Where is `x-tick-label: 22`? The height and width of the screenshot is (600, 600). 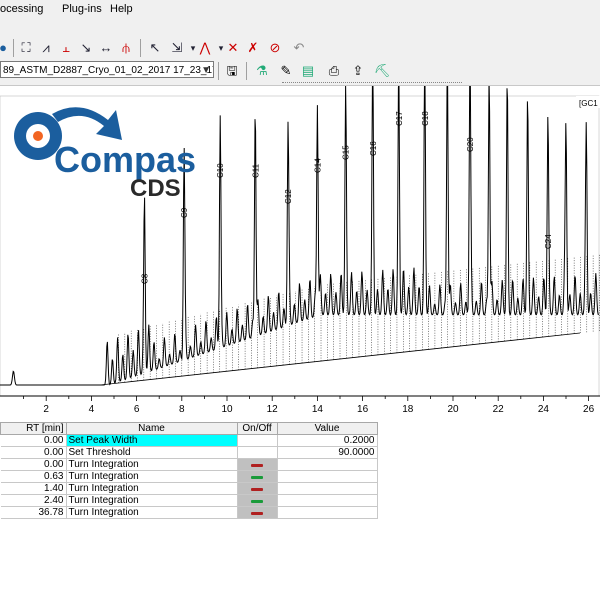 x-tick-label: 22 is located at coordinates (499, 409).